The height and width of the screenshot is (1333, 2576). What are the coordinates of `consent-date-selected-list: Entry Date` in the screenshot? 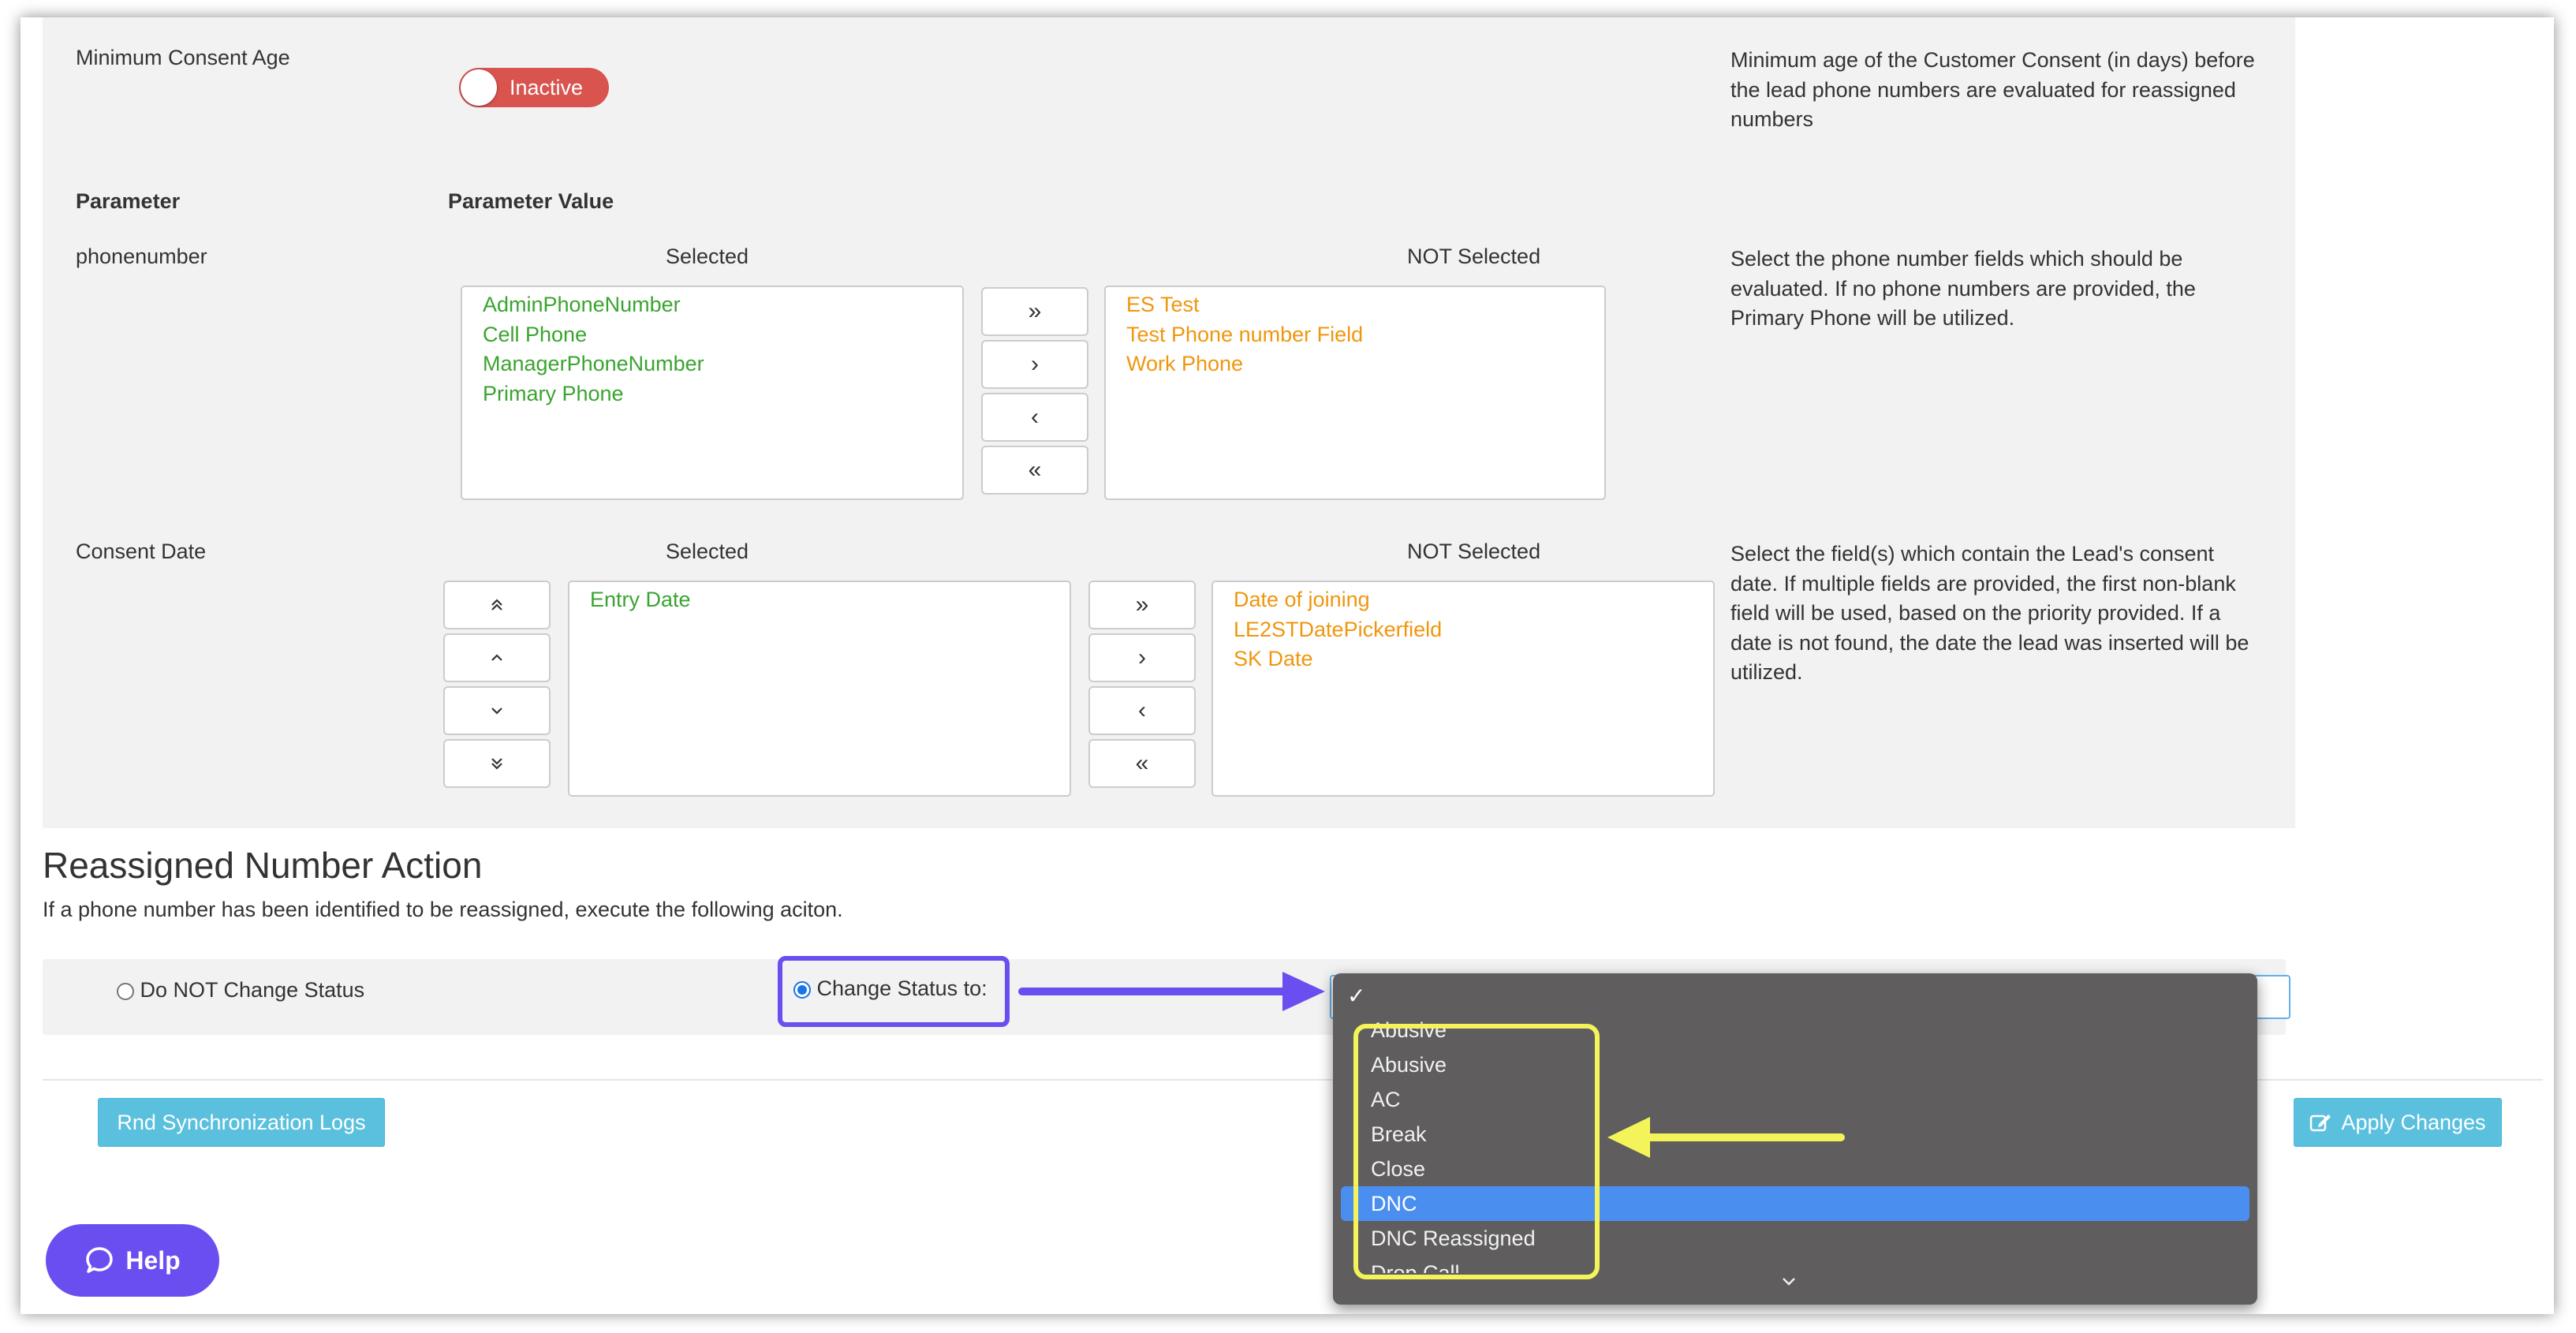 It's located at (819, 689).